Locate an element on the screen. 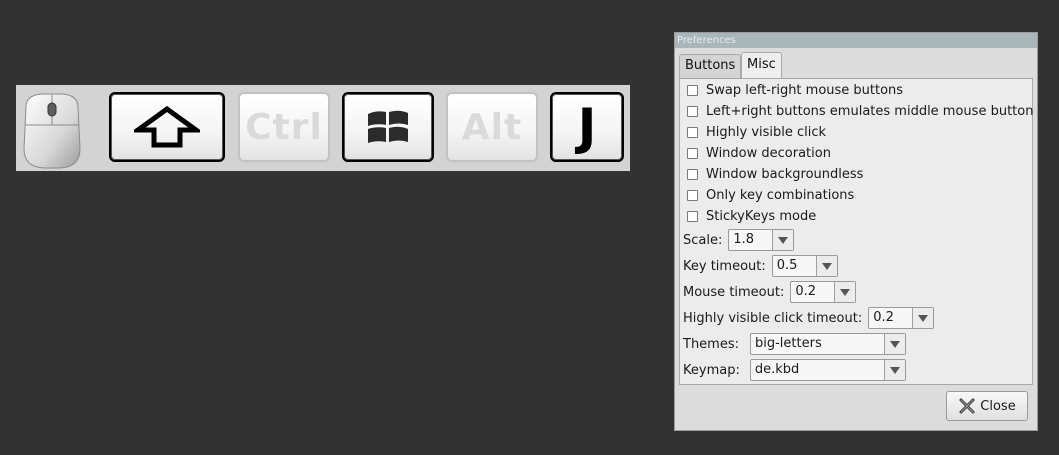 Image resolution: width=1059 pixels, height=455 pixels. themes-combo: big-letters is located at coordinates (828, 344).